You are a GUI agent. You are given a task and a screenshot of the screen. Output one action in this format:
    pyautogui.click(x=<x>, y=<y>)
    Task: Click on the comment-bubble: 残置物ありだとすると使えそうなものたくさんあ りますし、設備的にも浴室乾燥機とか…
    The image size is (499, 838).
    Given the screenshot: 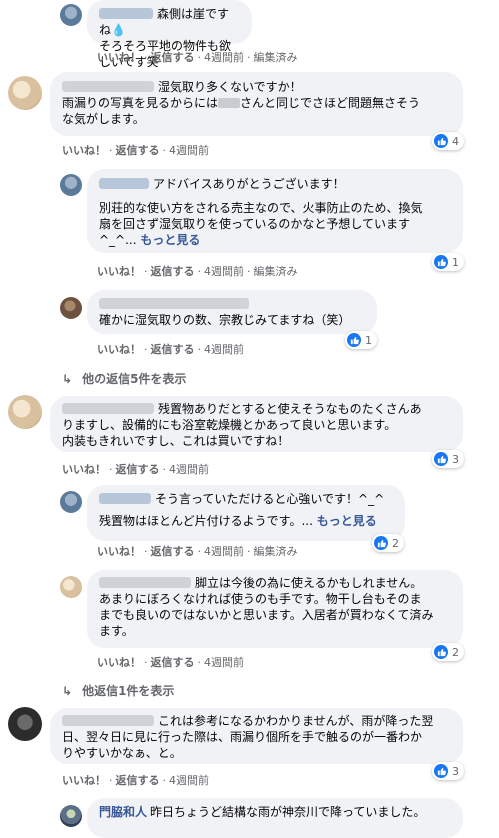 What is the action you would take?
    pyautogui.click(x=256, y=424)
    